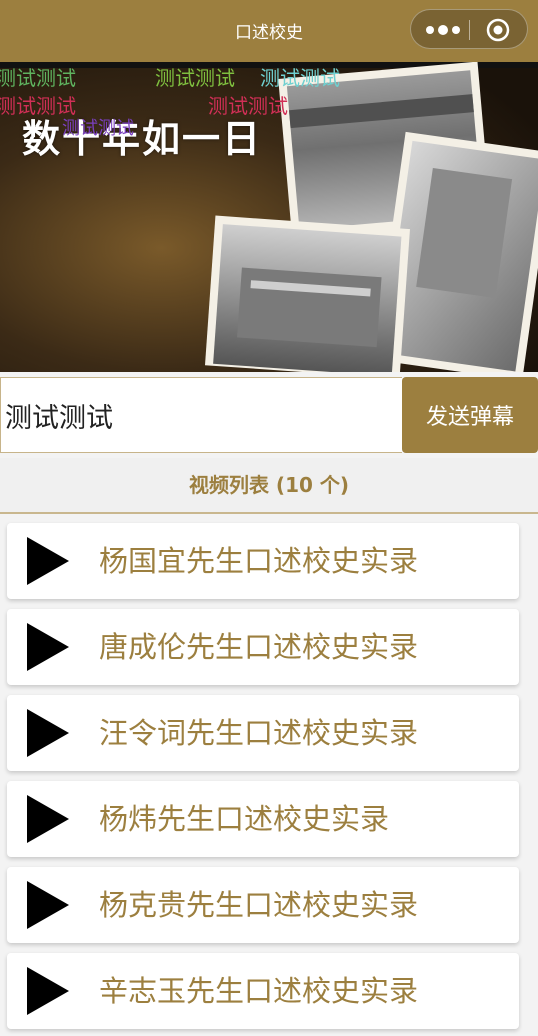  Describe the element at coordinates (244, 819) in the screenshot. I see `video-title: 杨炜先生口述校史实录` at that location.